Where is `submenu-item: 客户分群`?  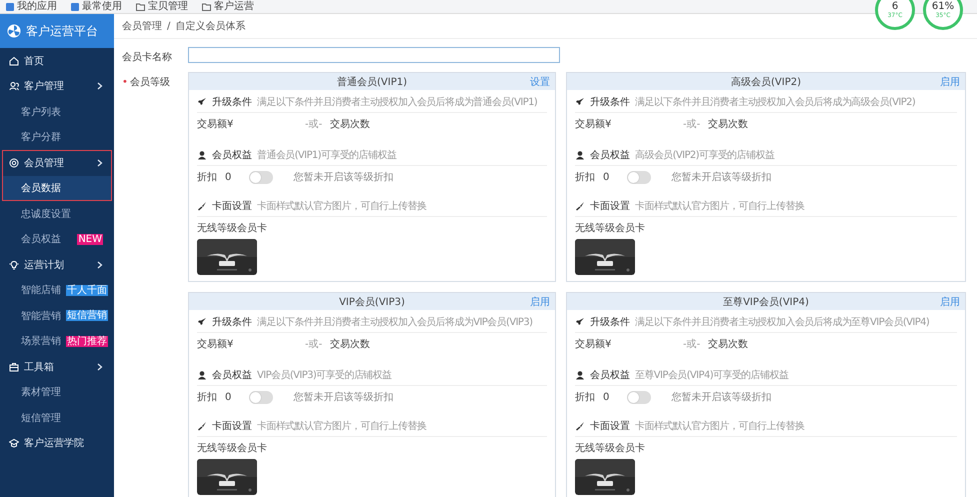 submenu-item: 客户分群 is located at coordinates (57, 137).